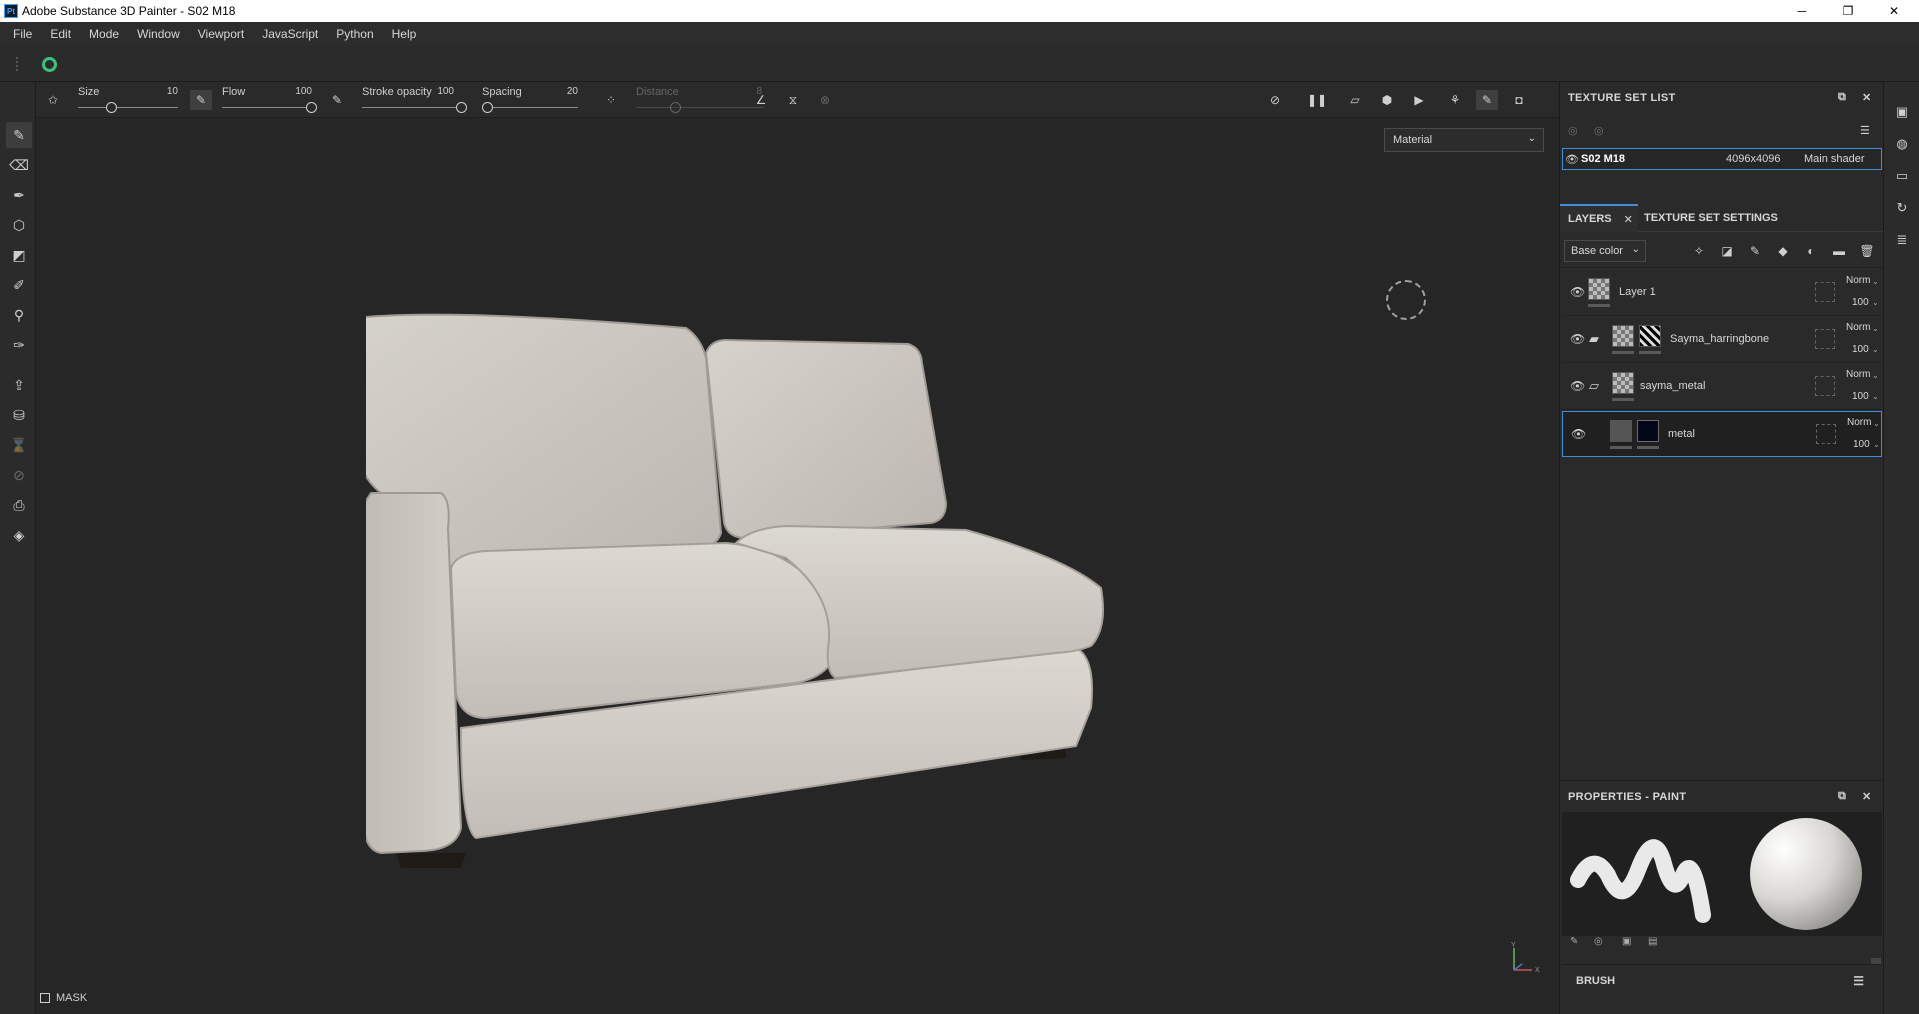  What do you see at coordinates (45, 998) in the screenshot?
I see `mask-checkbox` at bounding box center [45, 998].